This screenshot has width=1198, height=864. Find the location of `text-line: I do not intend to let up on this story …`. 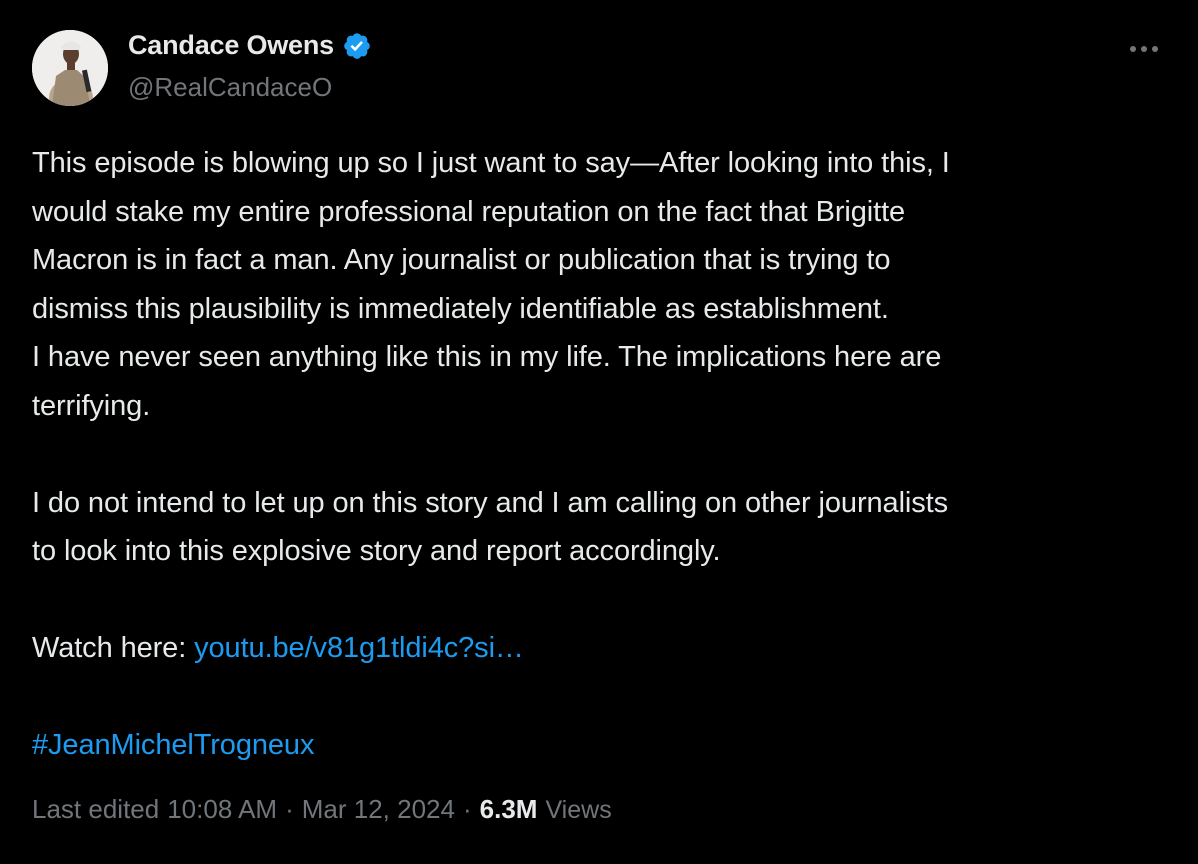

text-line: I do not intend to let up on this story … is located at coordinates (490, 502).